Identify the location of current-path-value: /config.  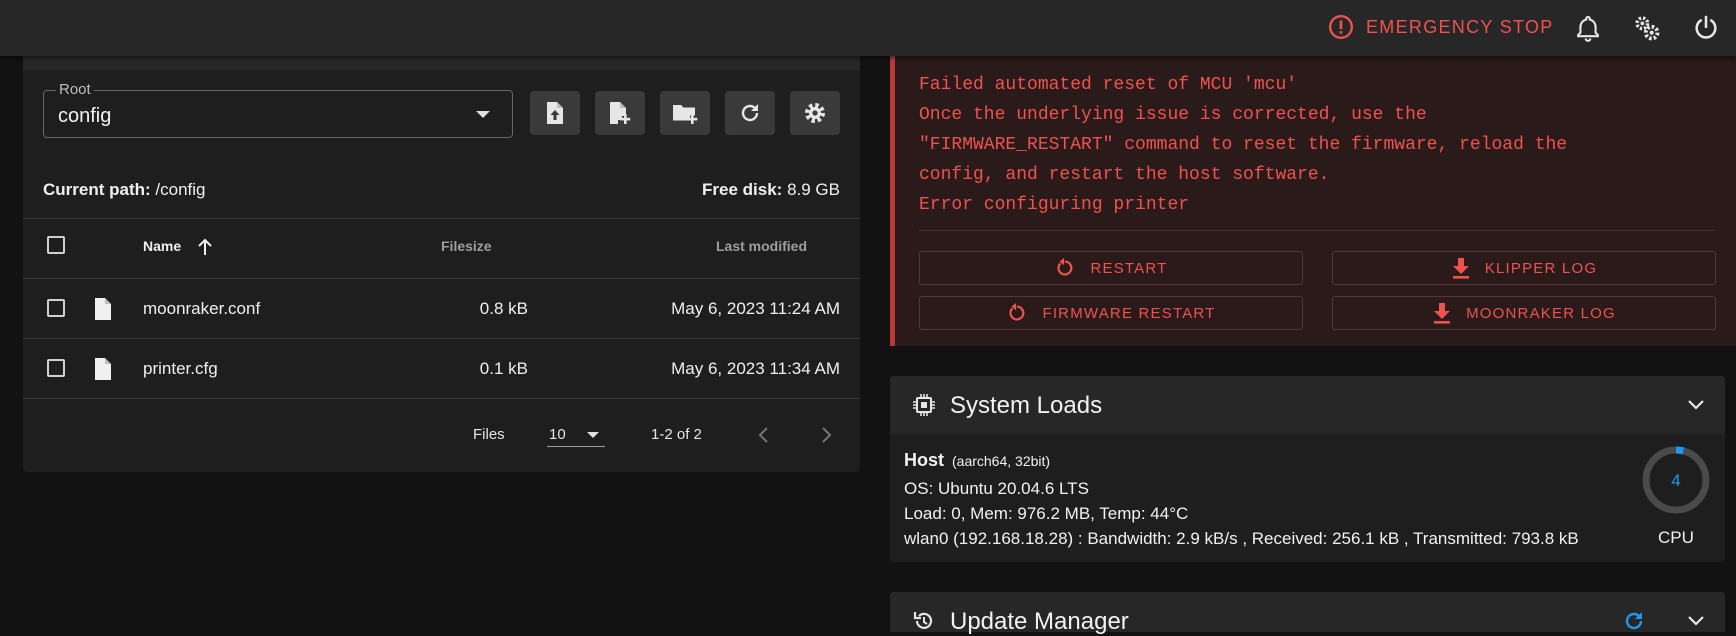
(180, 189).